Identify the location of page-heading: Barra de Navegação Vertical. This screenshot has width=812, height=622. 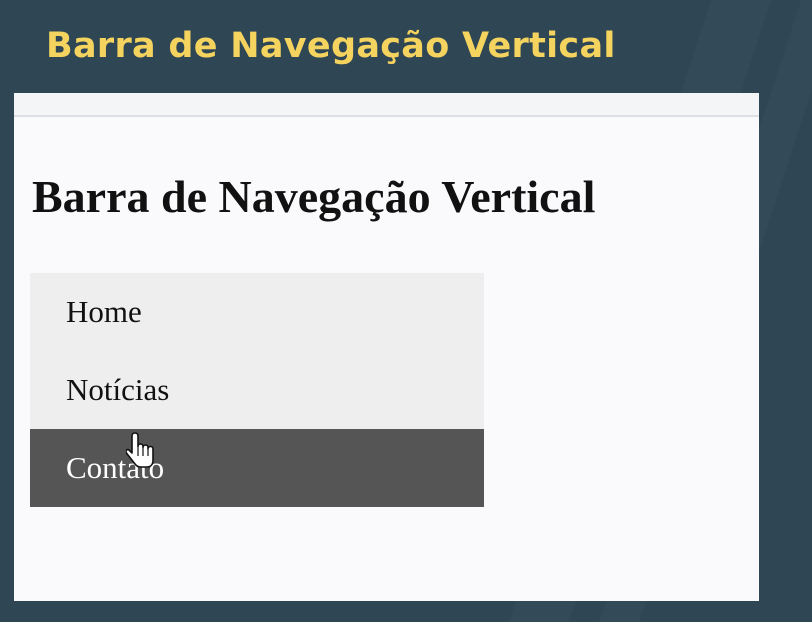
(314, 196).